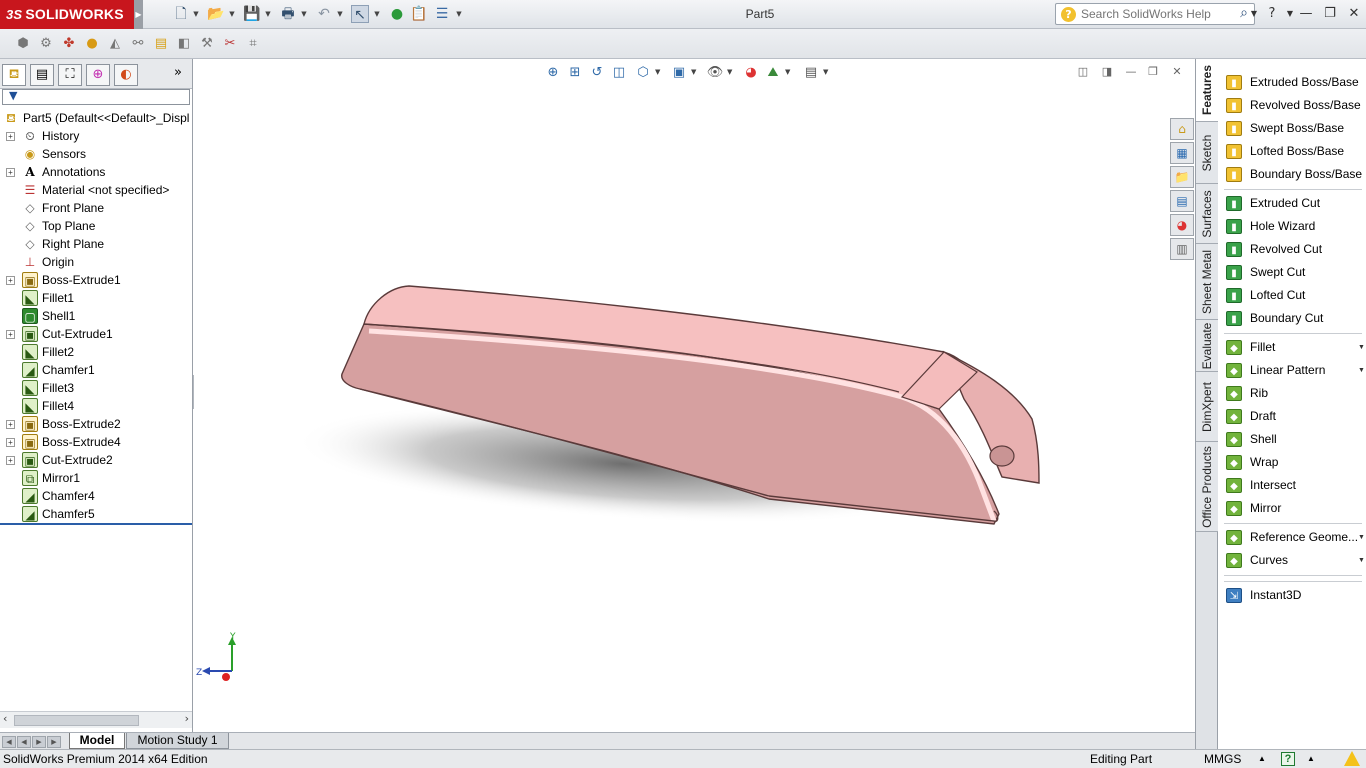  What do you see at coordinates (1207, 407) in the screenshot?
I see `tab-dimxpert: DimXpert` at bounding box center [1207, 407].